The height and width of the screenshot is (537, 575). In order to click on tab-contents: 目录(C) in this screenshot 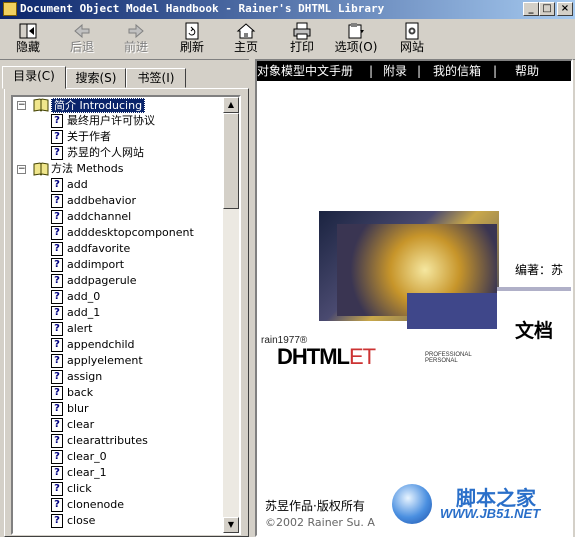, I will do `click(34, 77)`.